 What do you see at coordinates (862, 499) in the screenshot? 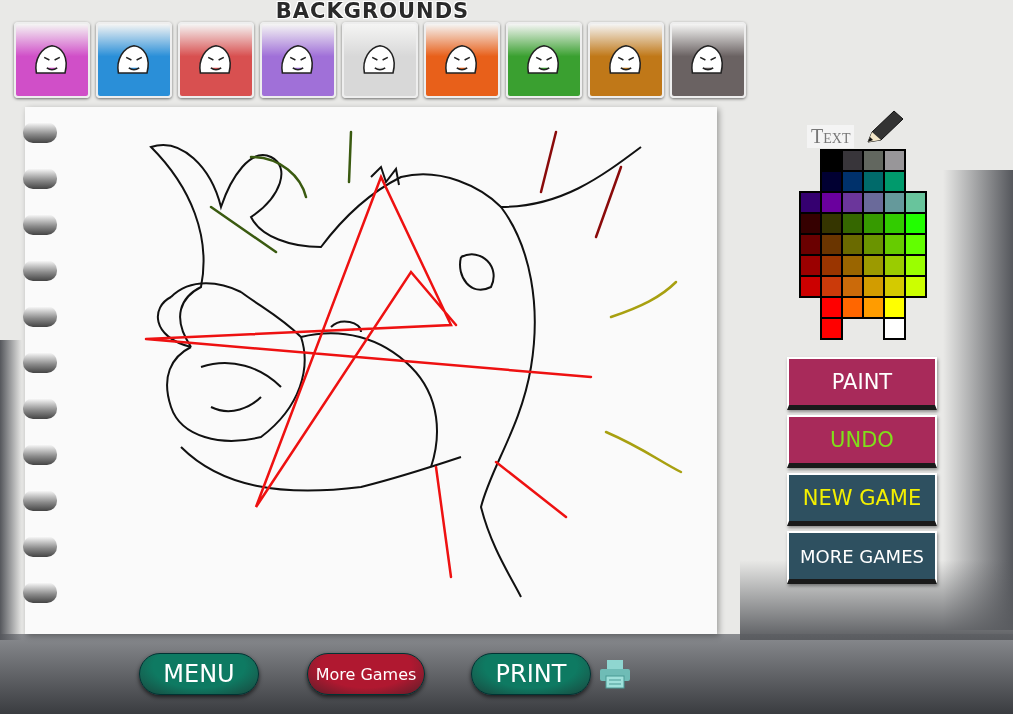
I see `menu-action-button: NEW GAME` at bounding box center [862, 499].